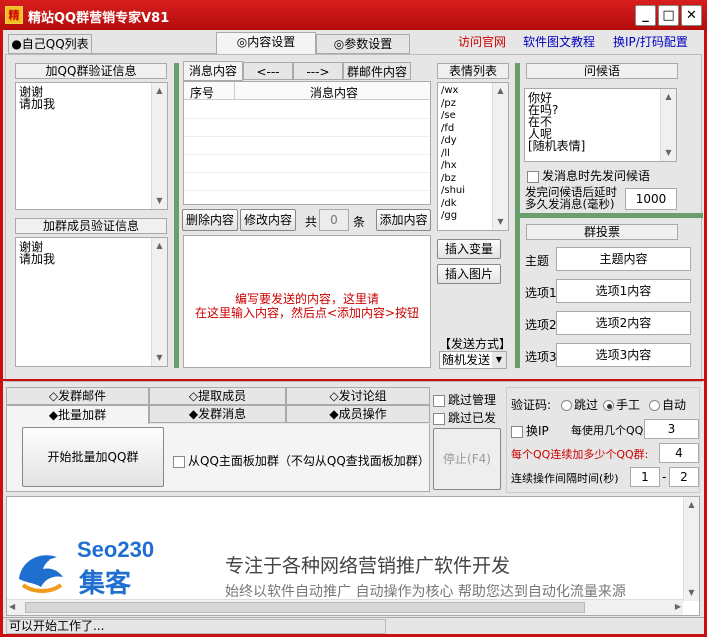 This screenshot has height=637, width=707. I want to click on greeting-line: [随机表情], so click(557, 146).